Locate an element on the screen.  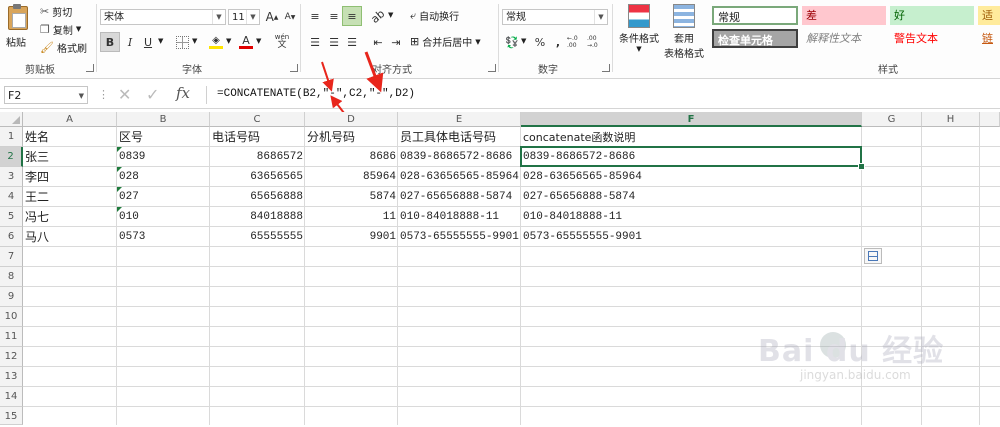
cell-E3: 028-63656565-85964 is located at coordinates (459, 176).